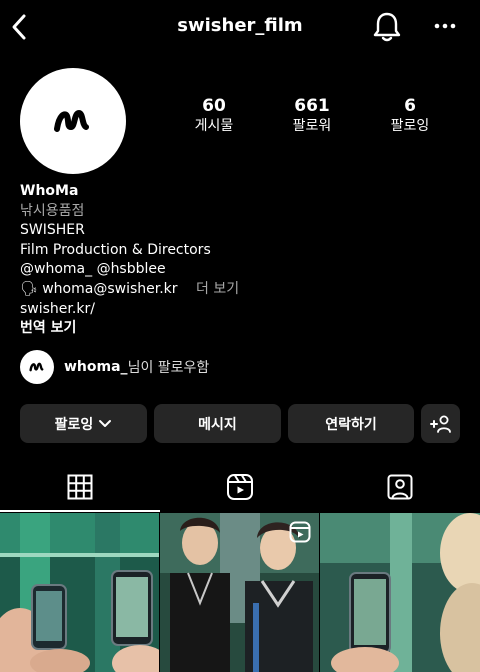 This screenshot has height=672, width=480. I want to click on email-text: whoma@swisher.kr, so click(109, 289).